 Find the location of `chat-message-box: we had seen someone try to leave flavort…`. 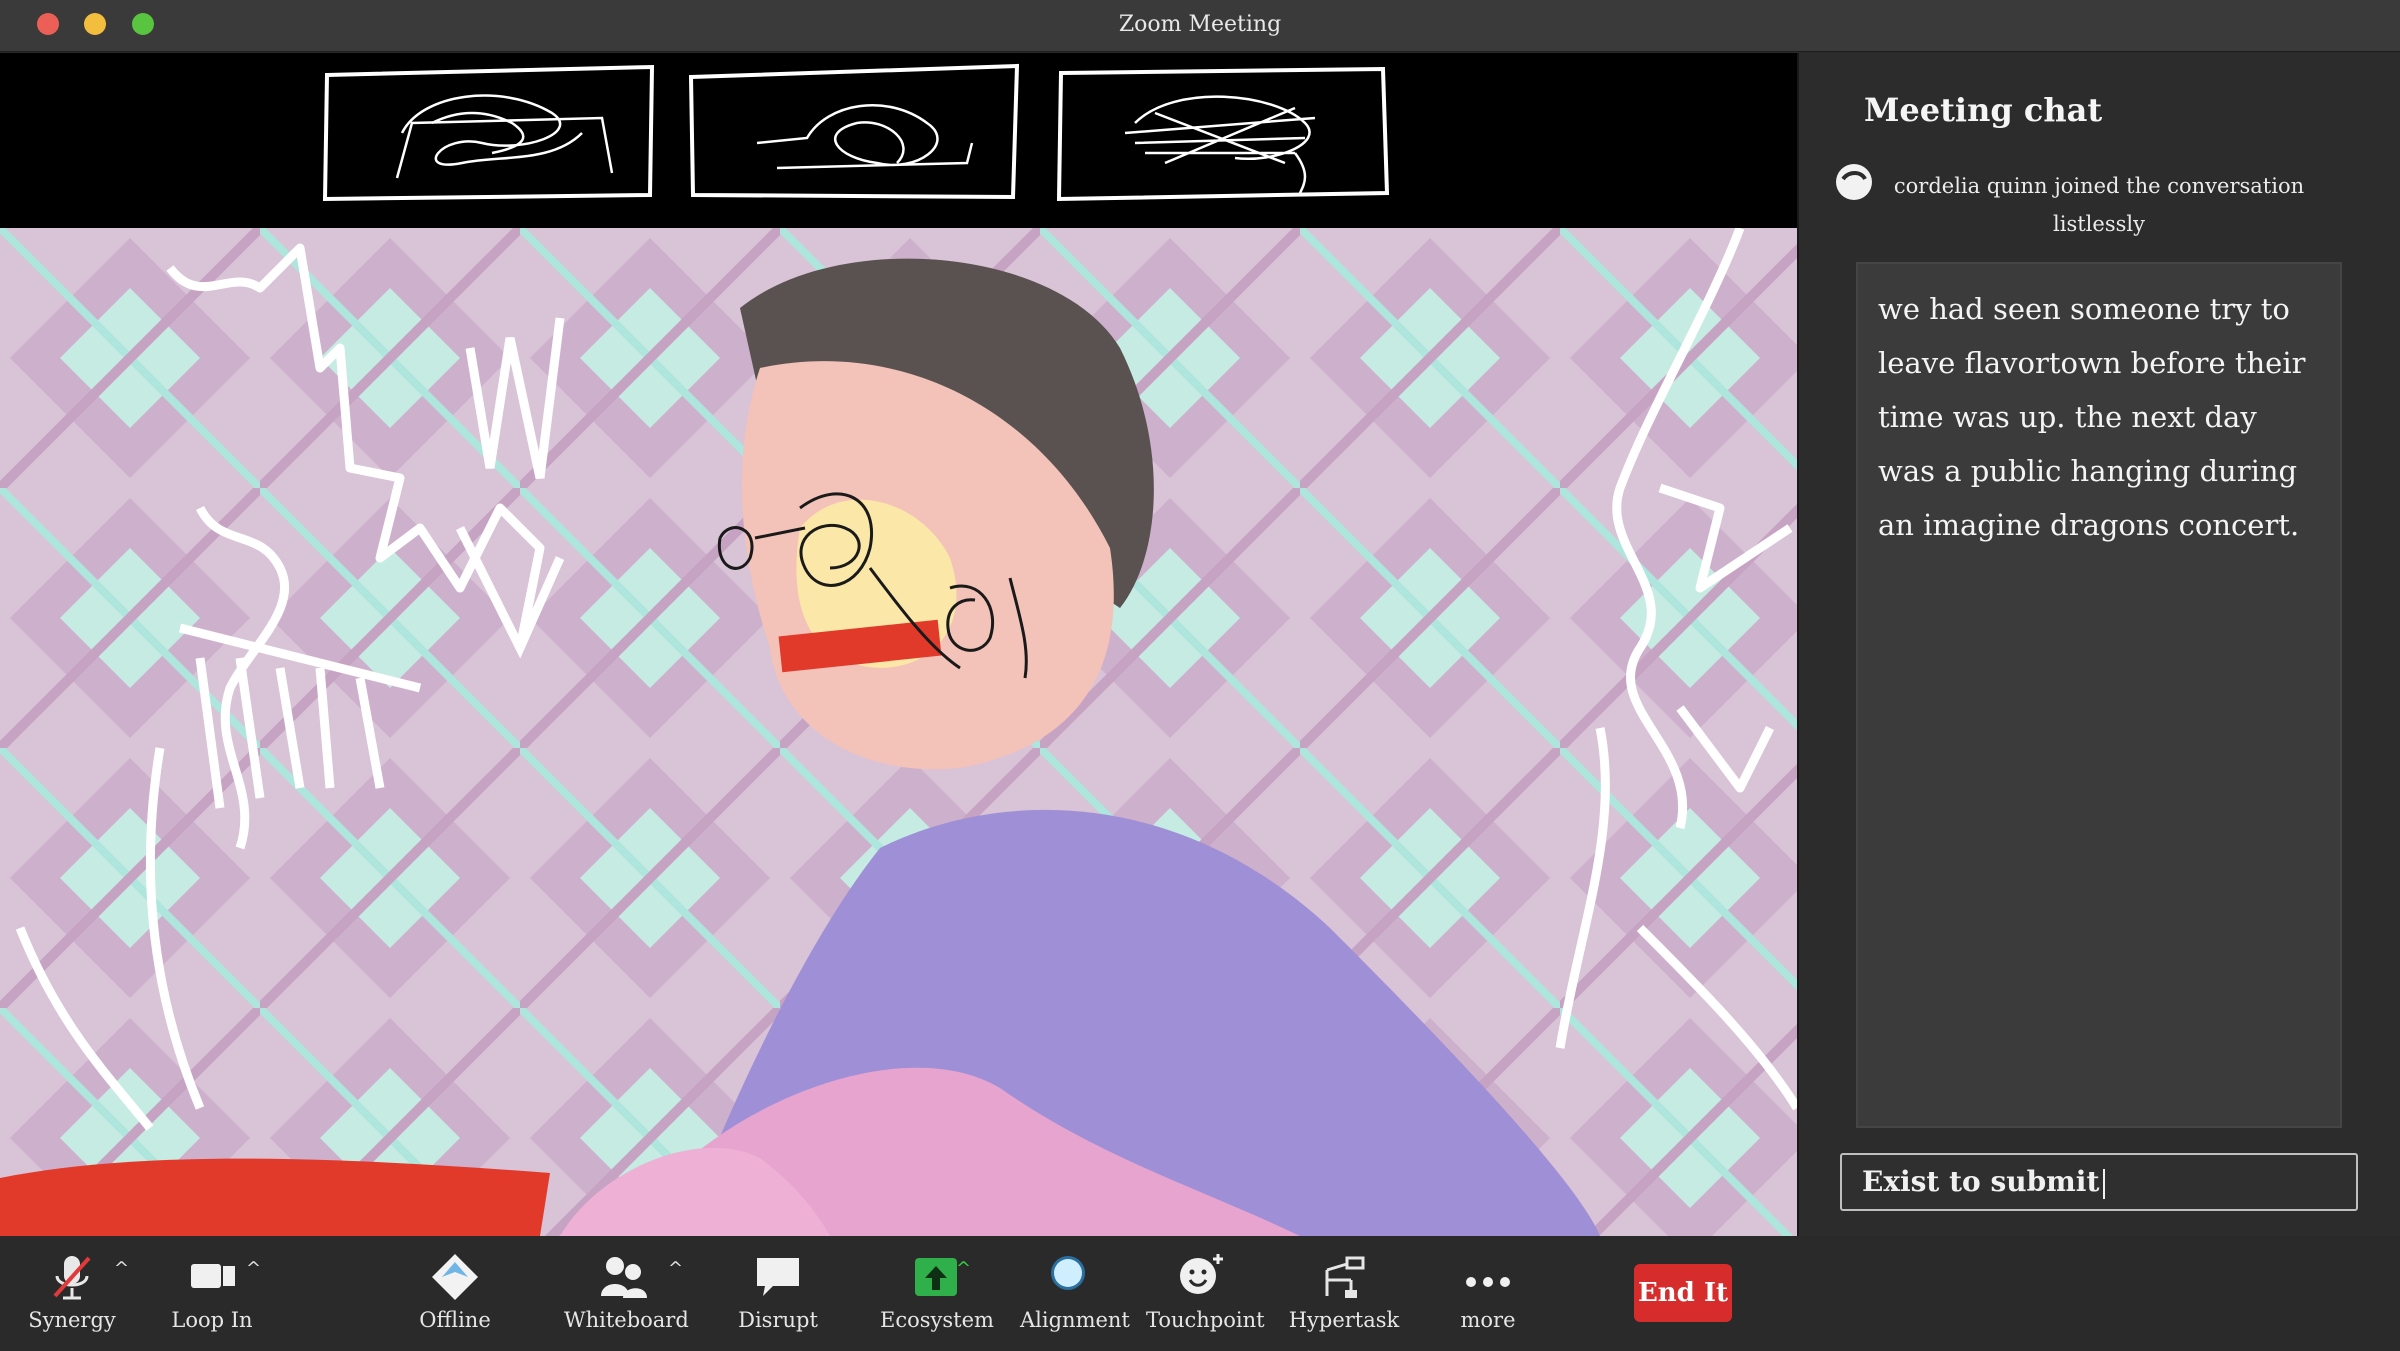

chat-message-box: we had seen someone try to leave flavort… is located at coordinates (2099, 695).